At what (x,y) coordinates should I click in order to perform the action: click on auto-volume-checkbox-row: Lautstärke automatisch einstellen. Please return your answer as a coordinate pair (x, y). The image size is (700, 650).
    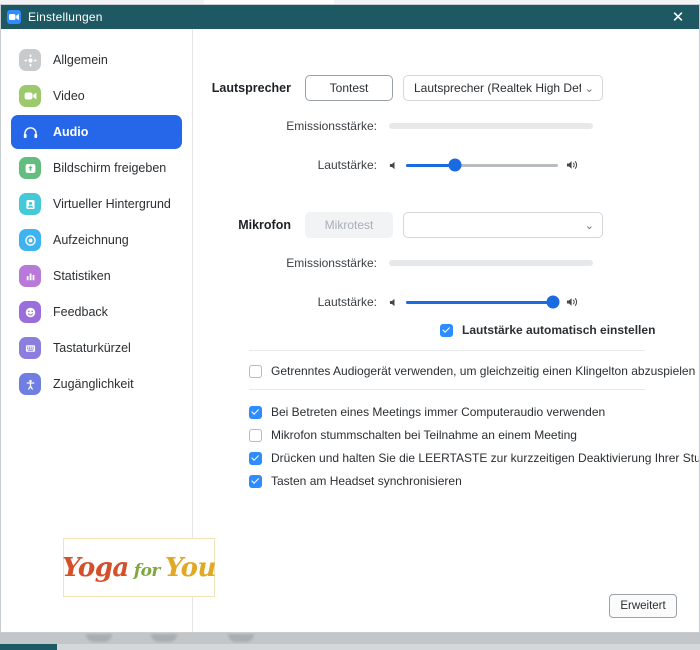
    Looking at the image, I should click on (569, 330).